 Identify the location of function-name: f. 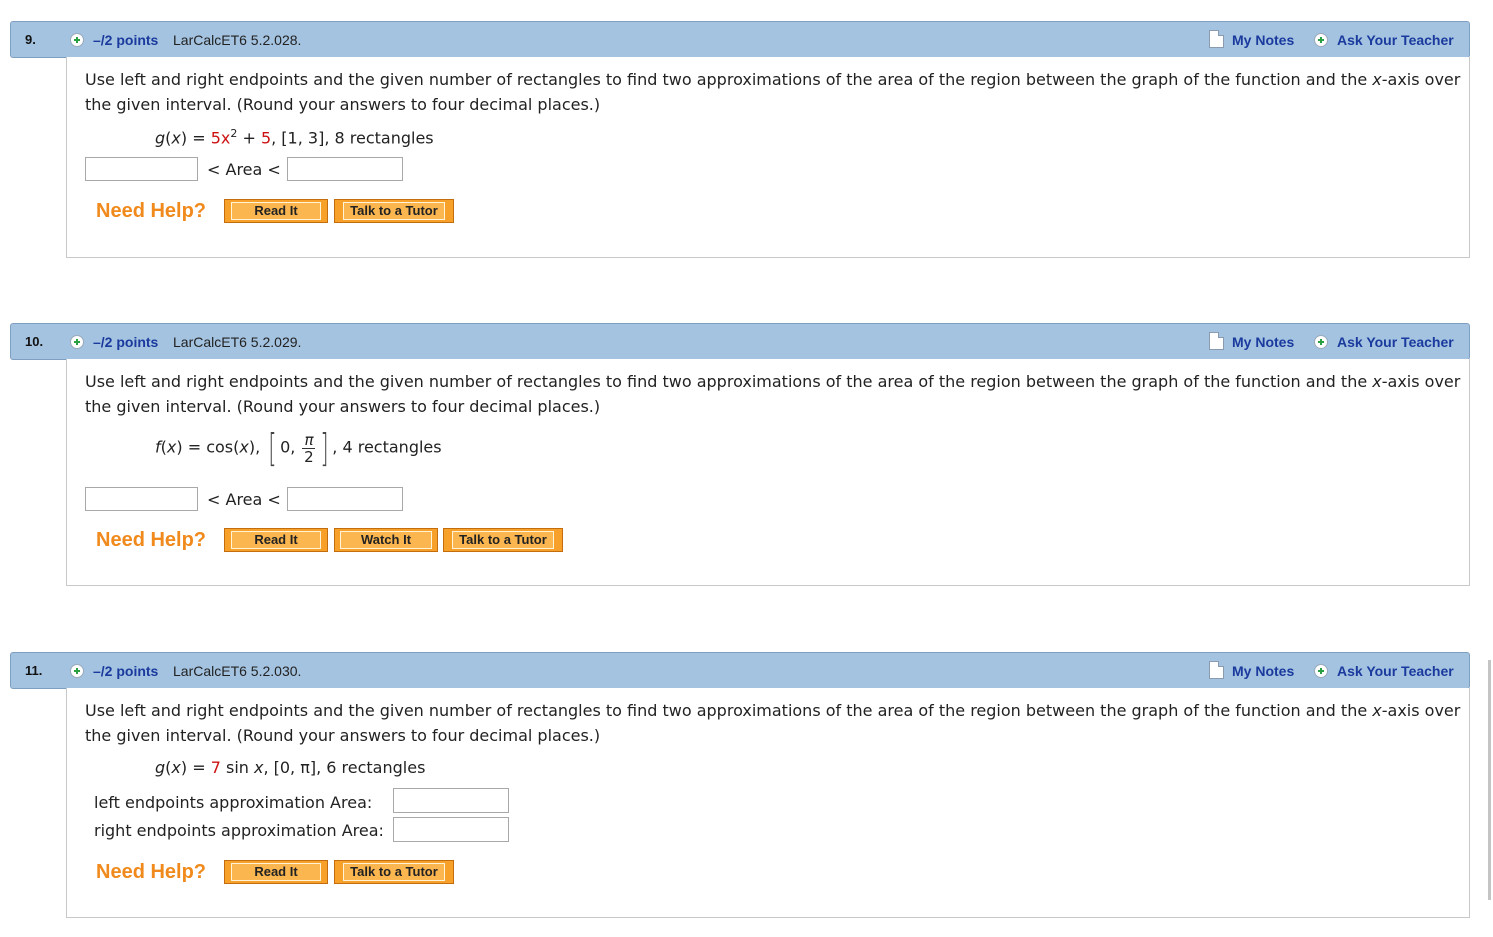
(158, 447).